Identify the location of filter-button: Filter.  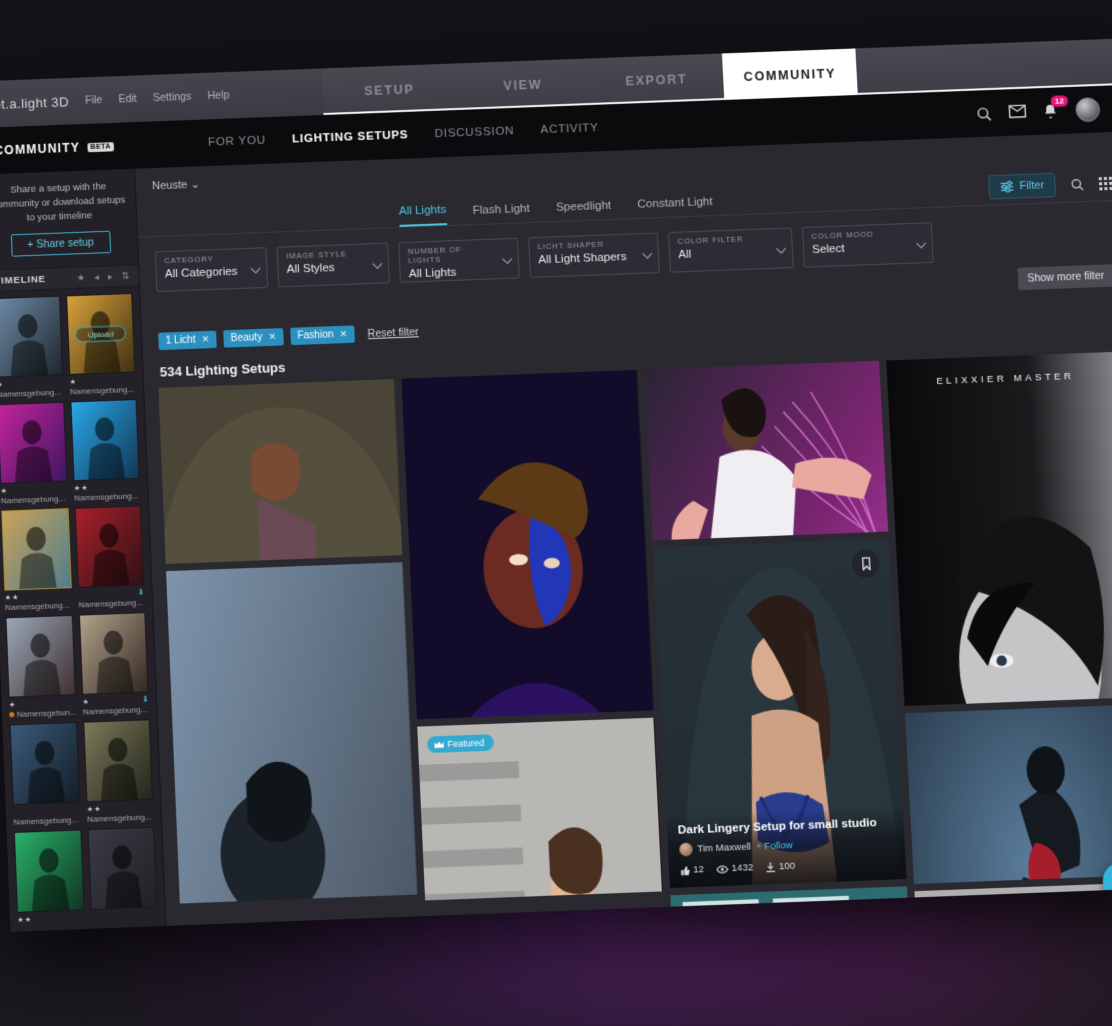
(1022, 186).